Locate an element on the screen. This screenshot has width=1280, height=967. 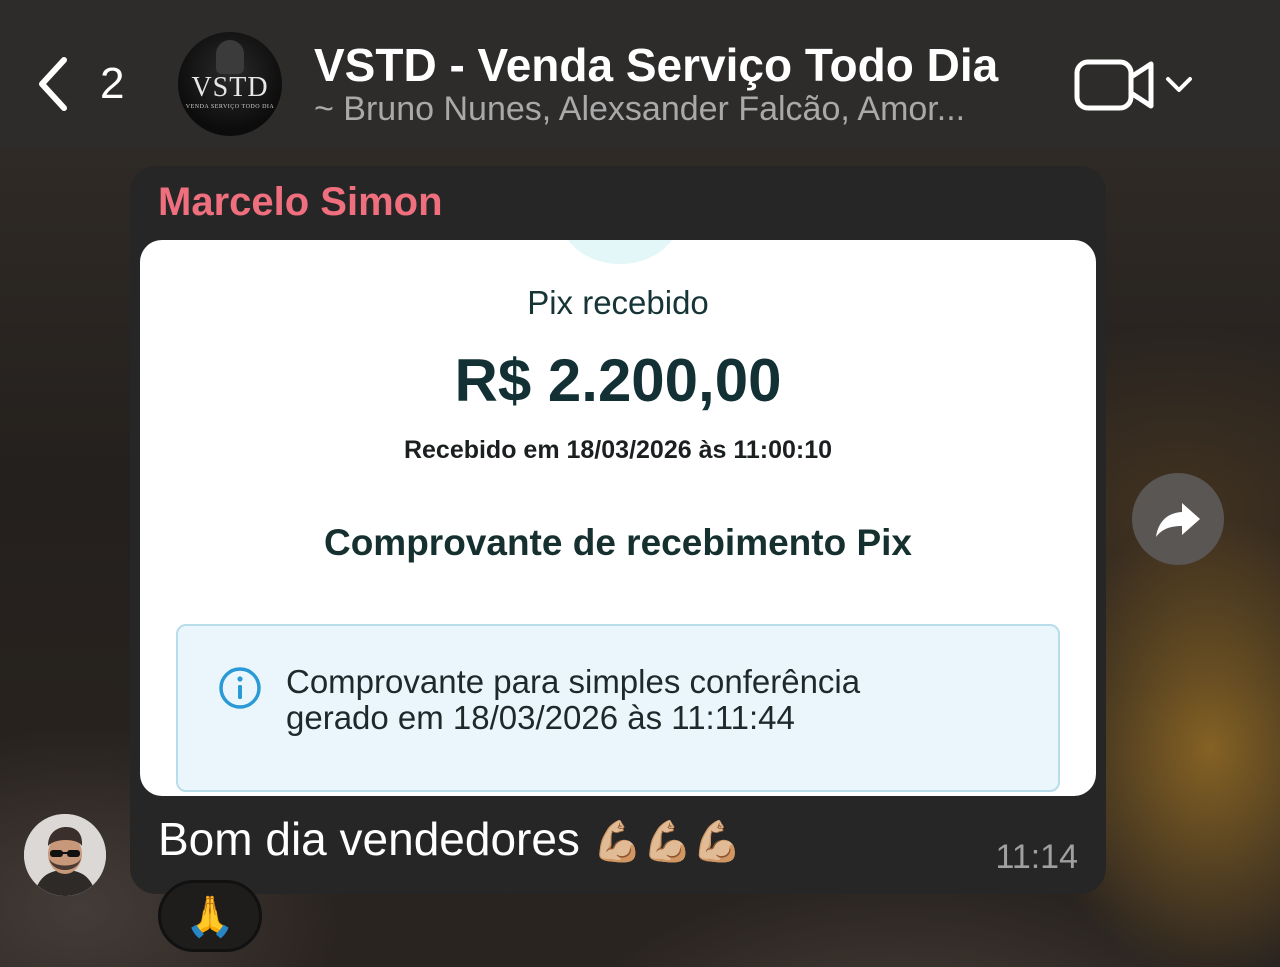
message-time: 11:14 is located at coordinates (1036, 857).